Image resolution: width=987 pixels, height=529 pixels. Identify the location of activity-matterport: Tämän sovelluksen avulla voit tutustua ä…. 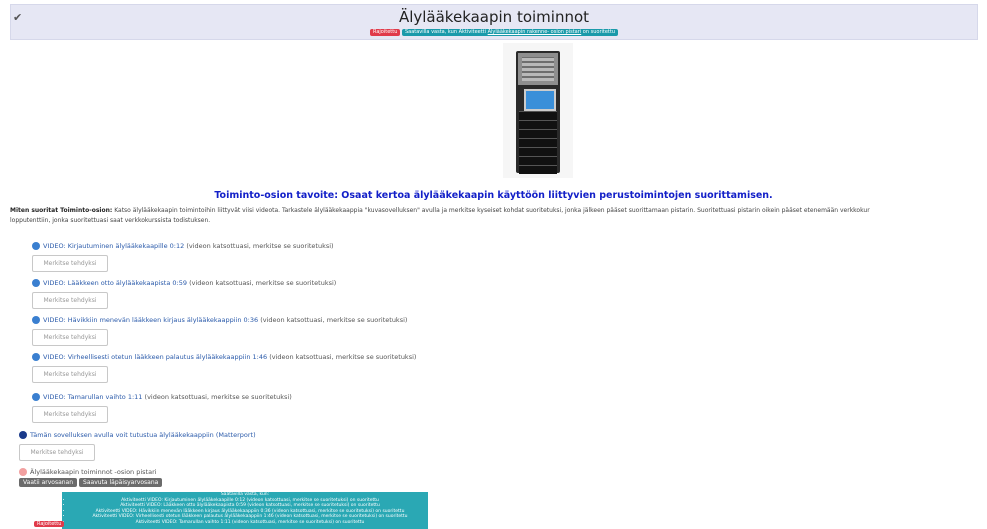
(137, 444).